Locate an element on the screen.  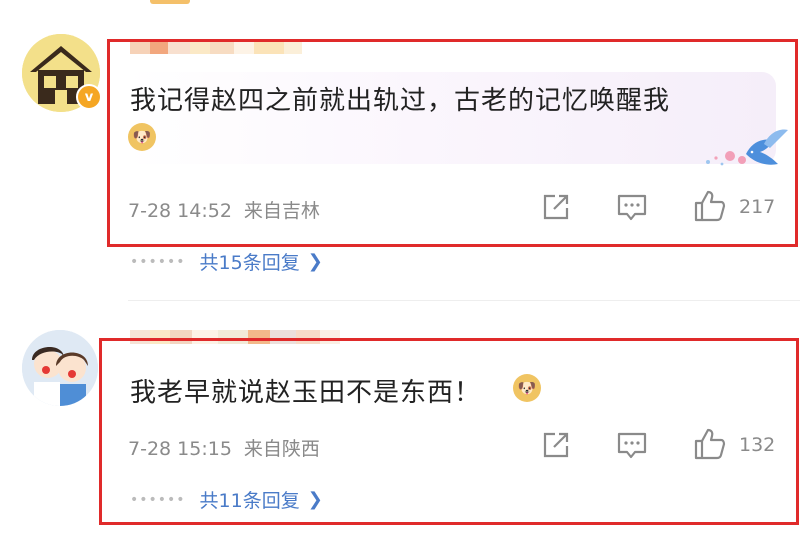
avatar is located at coordinates (60, 368).